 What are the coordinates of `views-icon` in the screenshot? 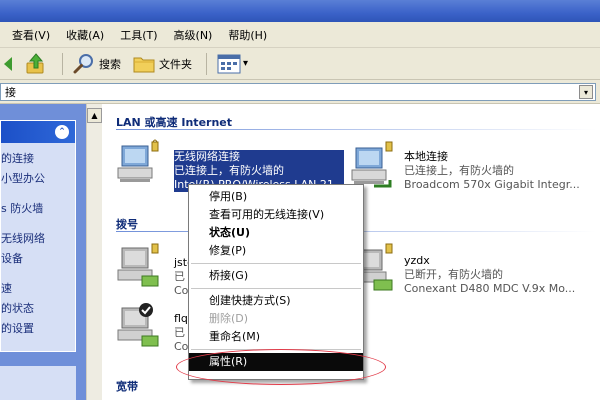 It's located at (229, 63).